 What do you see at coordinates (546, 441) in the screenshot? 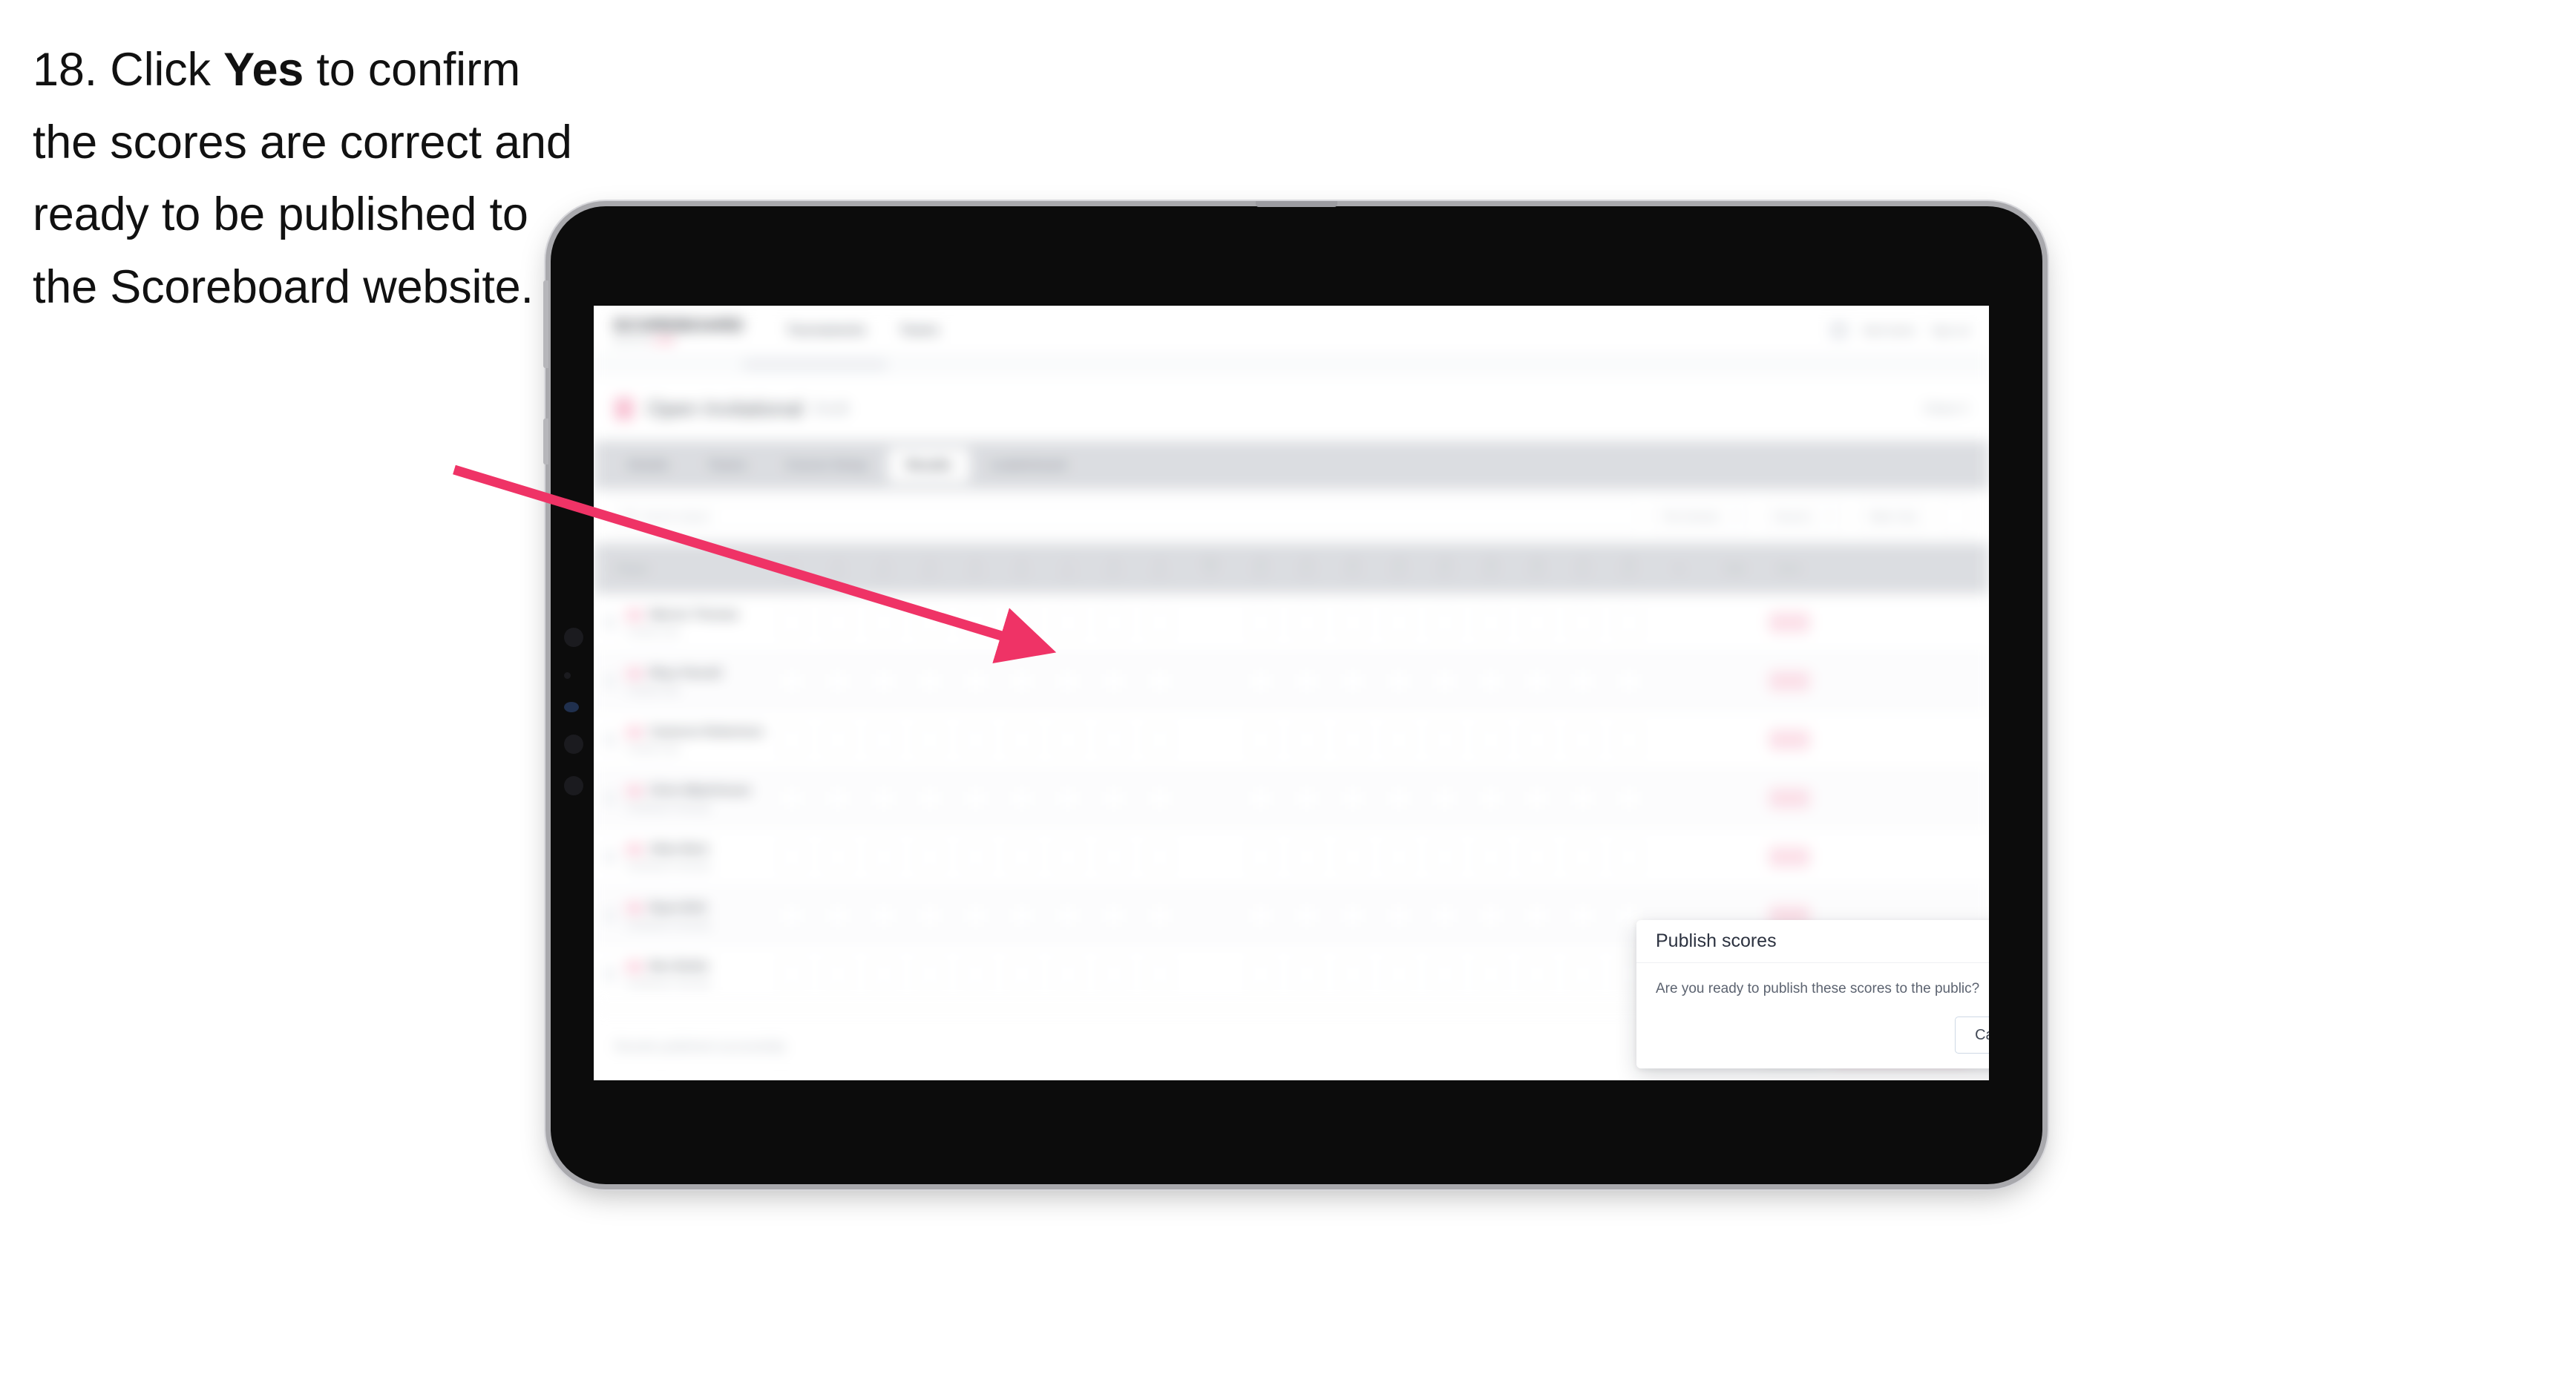
I see `power-button` at bounding box center [546, 441].